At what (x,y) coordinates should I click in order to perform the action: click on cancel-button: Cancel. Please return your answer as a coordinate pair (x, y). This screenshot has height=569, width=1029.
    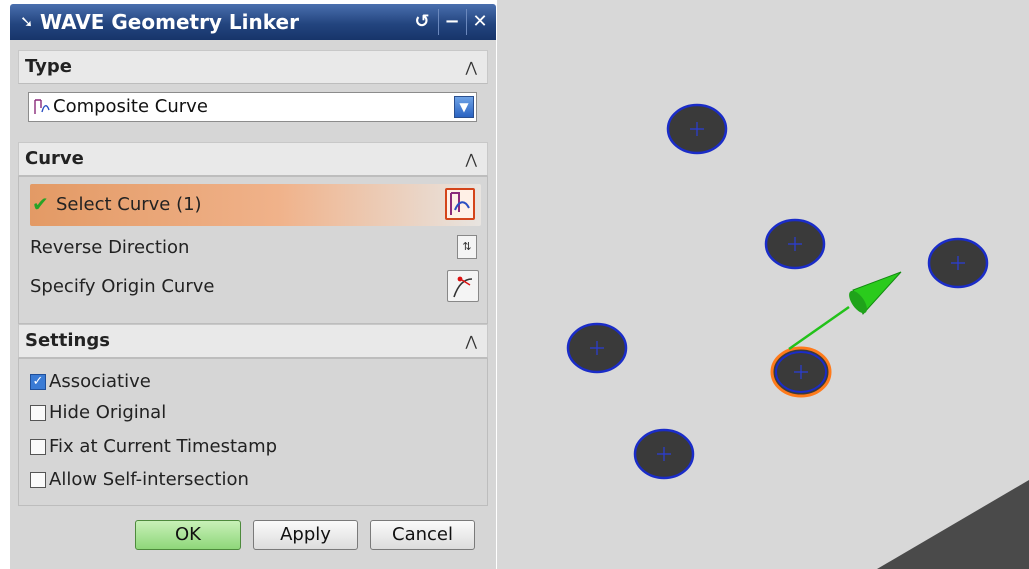
    Looking at the image, I should click on (422, 535).